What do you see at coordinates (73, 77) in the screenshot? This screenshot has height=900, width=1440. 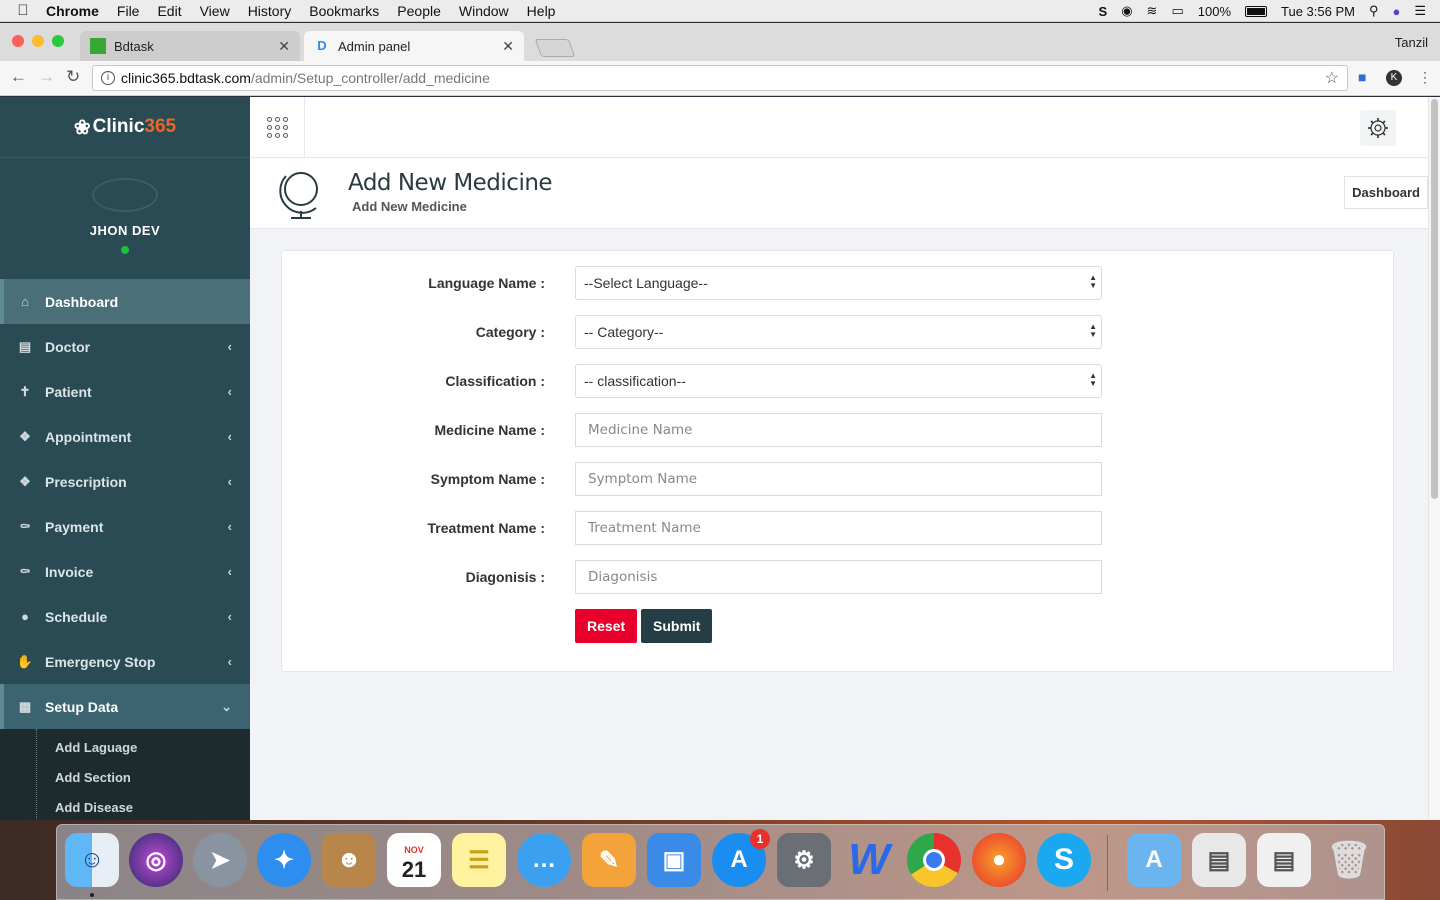 I see `reload-icon: ↻` at bounding box center [73, 77].